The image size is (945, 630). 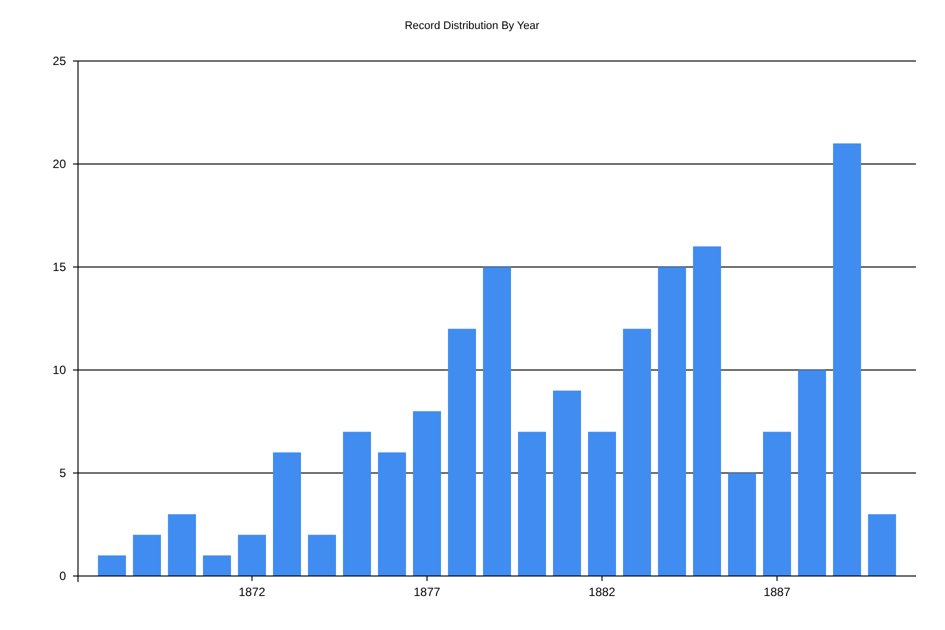 What do you see at coordinates (59, 164) in the screenshot?
I see `y-tick-label: 20` at bounding box center [59, 164].